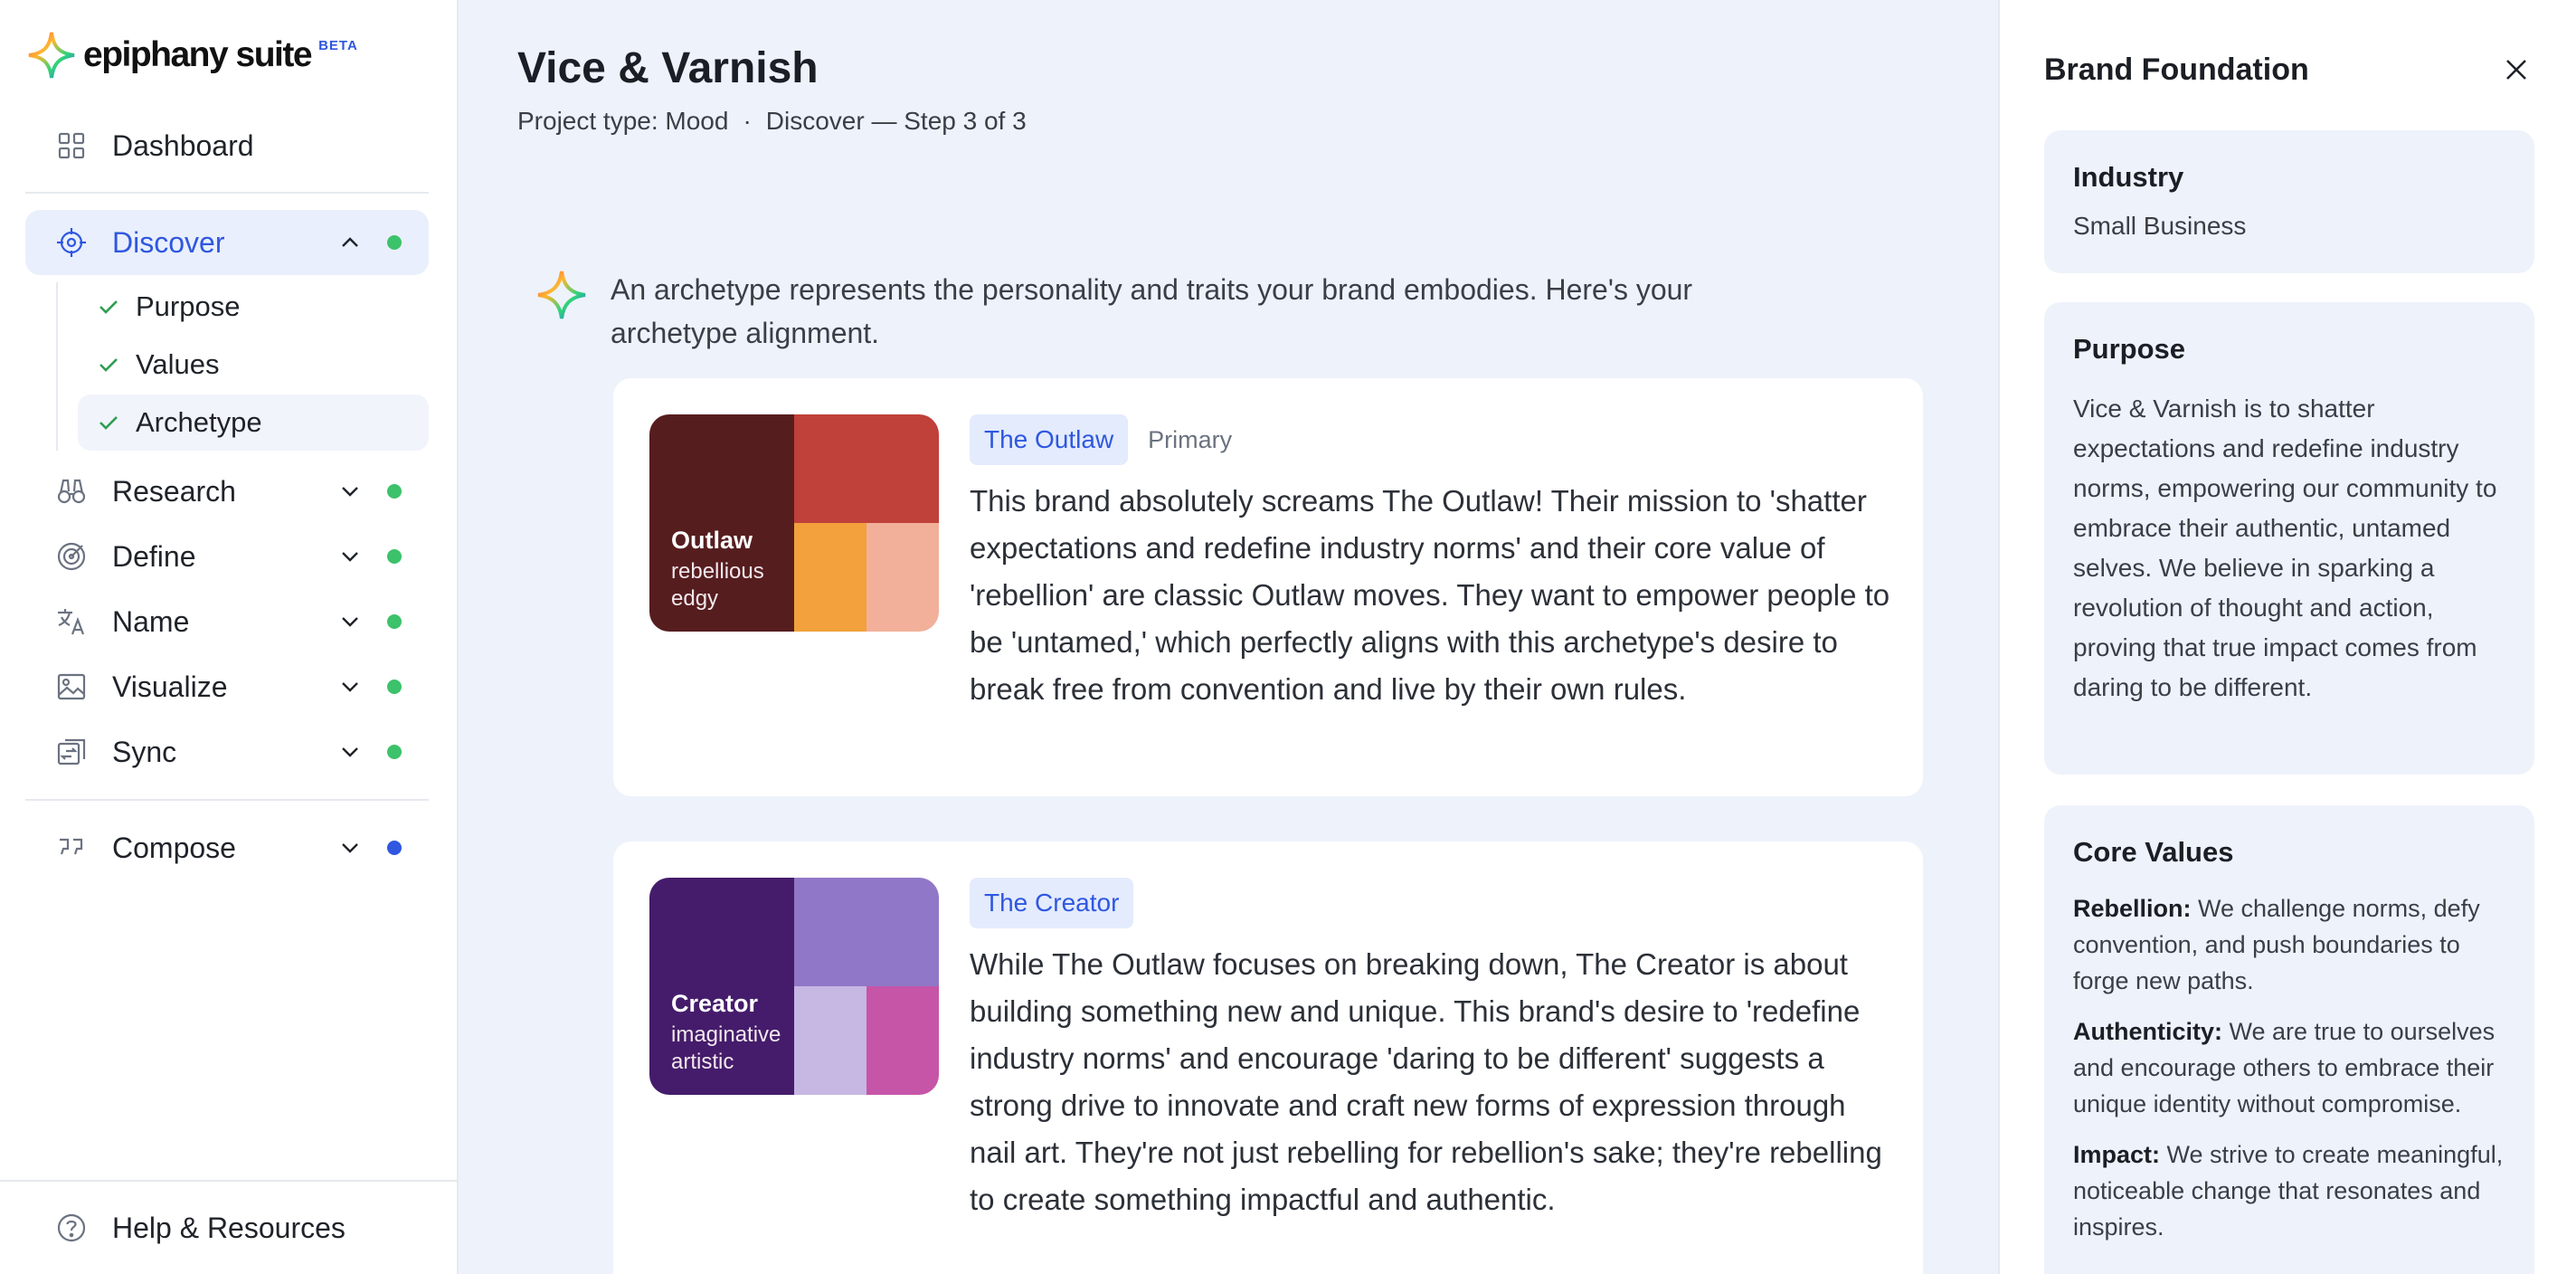 This screenshot has width=2576, height=1274. I want to click on nav-name-label: Name, so click(151, 621).